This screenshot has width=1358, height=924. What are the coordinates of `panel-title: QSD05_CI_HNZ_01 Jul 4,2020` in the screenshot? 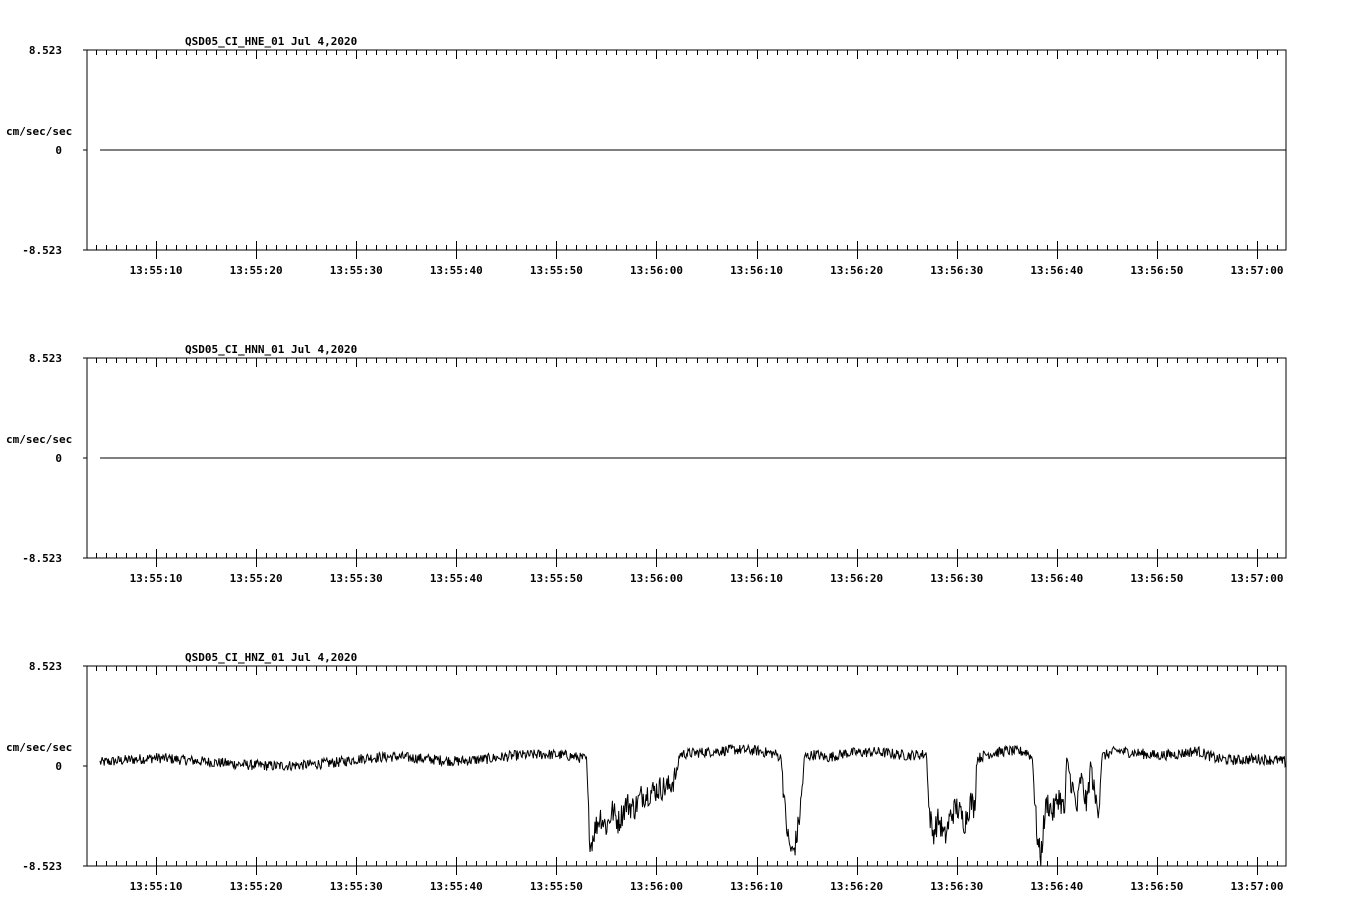 It's located at (271, 657).